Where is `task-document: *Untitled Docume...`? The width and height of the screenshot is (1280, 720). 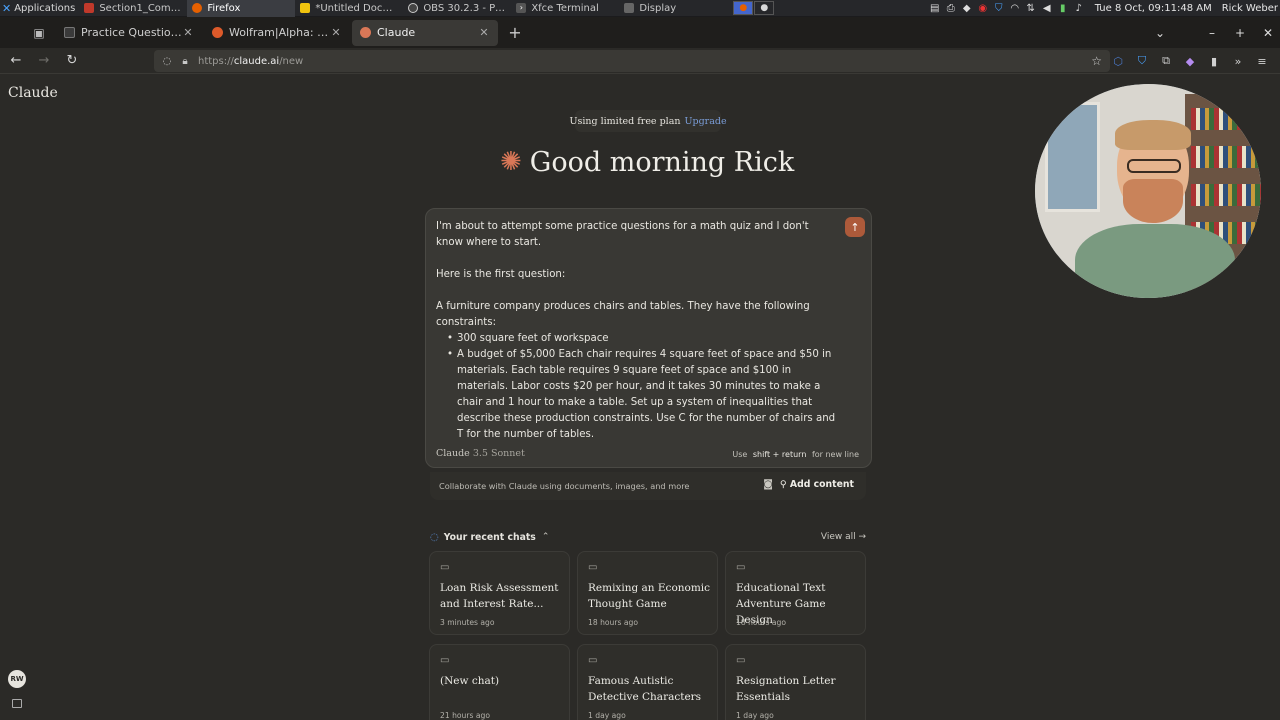 task-document: *Untitled Docume... is located at coordinates (349, 8).